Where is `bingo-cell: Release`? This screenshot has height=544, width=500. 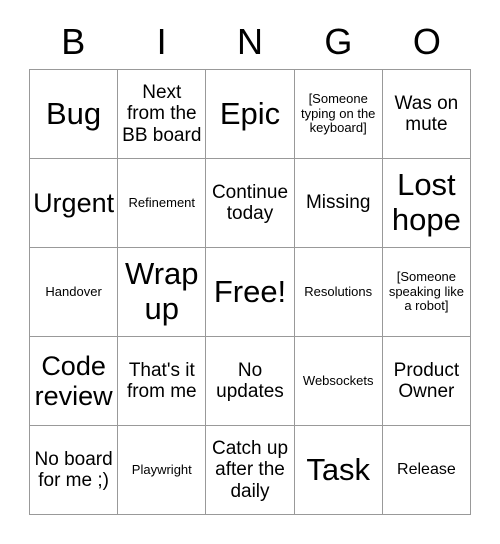
bingo-cell: Release is located at coordinates (426, 470).